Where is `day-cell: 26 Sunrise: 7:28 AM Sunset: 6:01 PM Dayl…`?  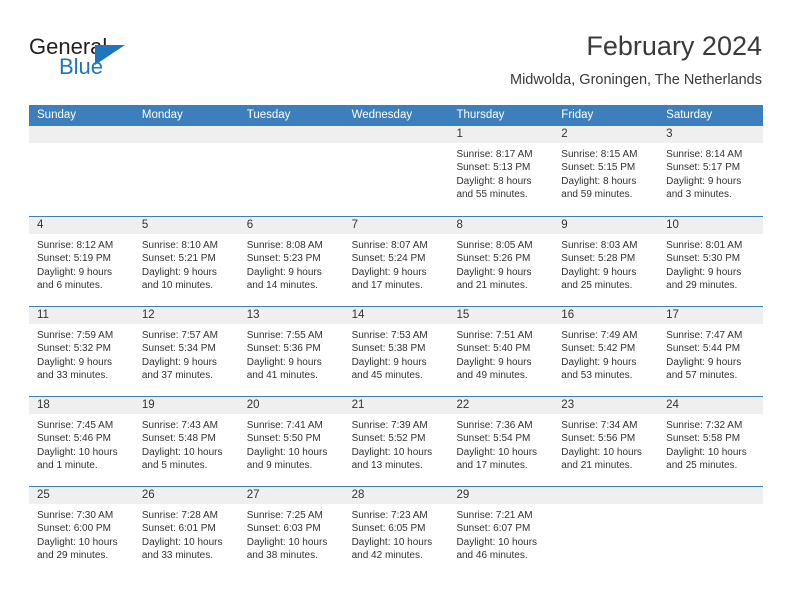
day-cell: 26 Sunrise: 7:28 AM Sunset: 6:01 PM Dayl… is located at coordinates (186, 532).